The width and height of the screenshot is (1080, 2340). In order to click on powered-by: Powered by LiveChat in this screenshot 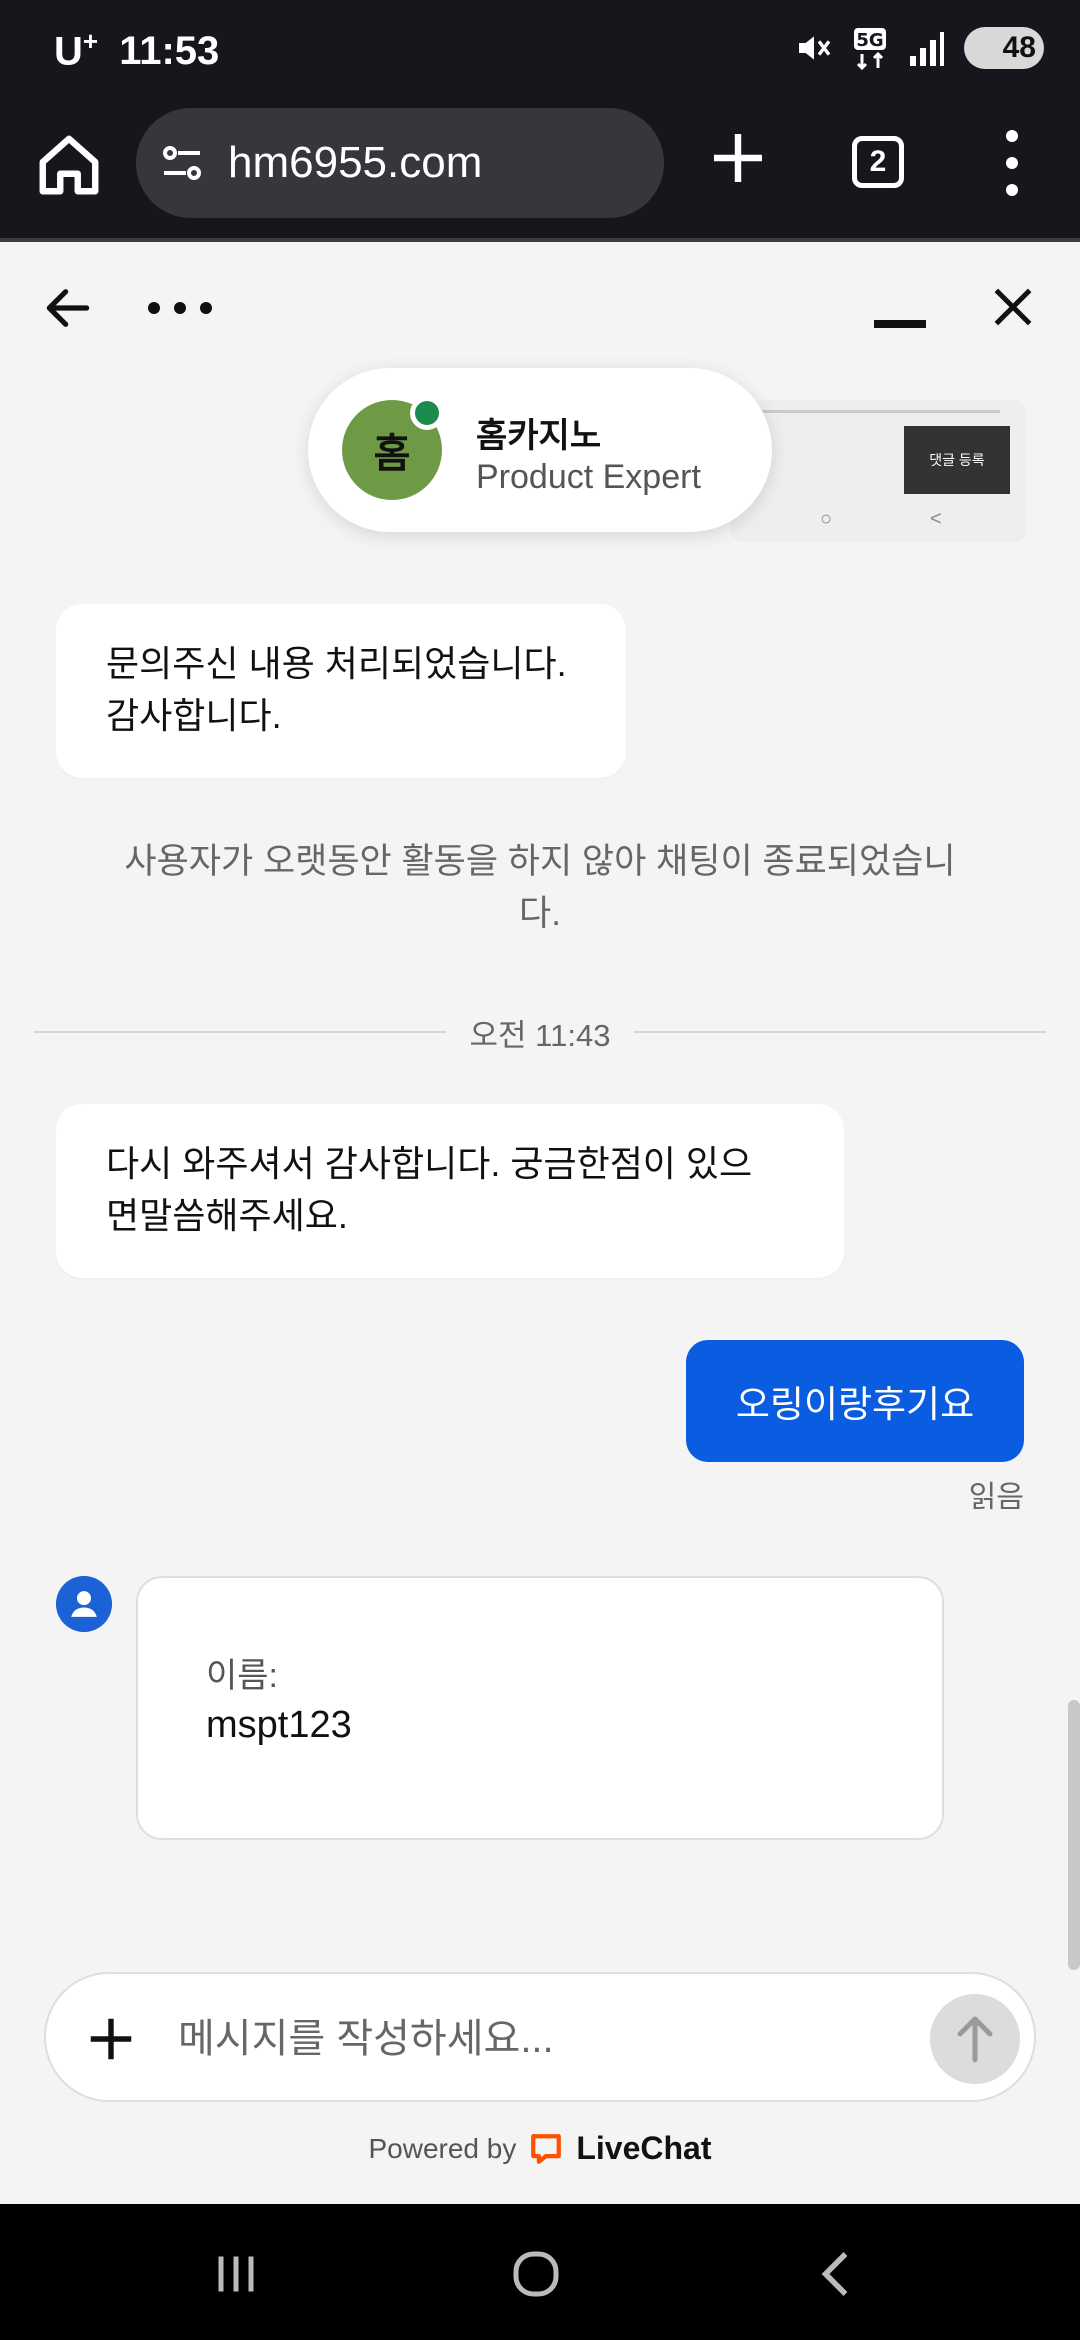, I will do `click(540, 2148)`.